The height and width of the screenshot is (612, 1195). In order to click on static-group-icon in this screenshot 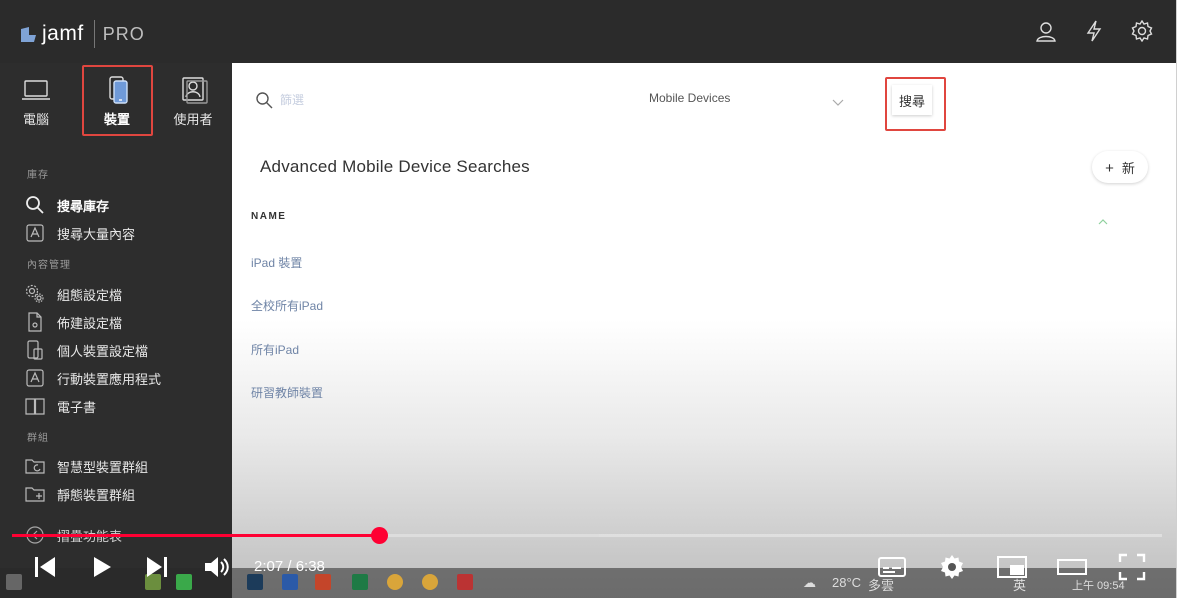, I will do `click(35, 494)`.